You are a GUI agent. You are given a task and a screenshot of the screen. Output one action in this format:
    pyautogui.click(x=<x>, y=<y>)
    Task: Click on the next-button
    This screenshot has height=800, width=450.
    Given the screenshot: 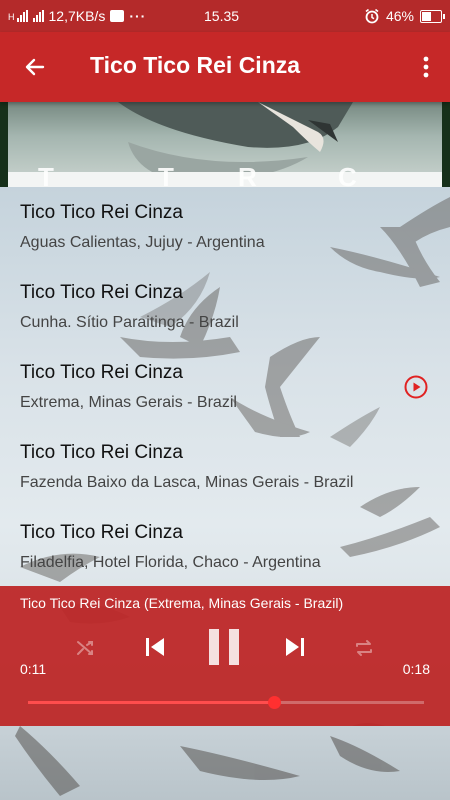 What is the action you would take?
    pyautogui.click(x=295, y=647)
    